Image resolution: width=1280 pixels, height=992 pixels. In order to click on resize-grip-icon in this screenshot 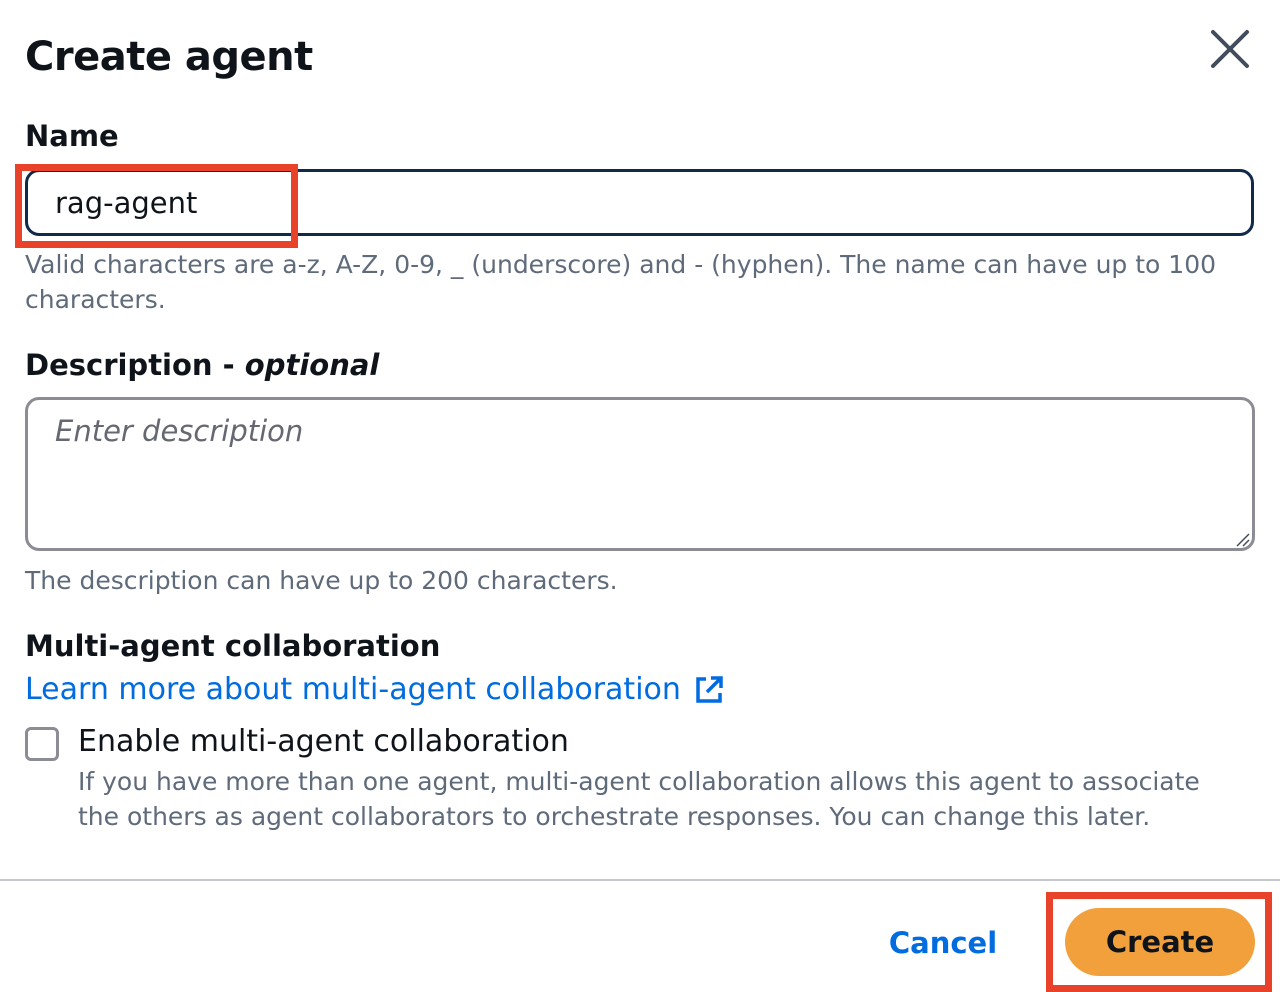, I will do `click(1242, 539)`.